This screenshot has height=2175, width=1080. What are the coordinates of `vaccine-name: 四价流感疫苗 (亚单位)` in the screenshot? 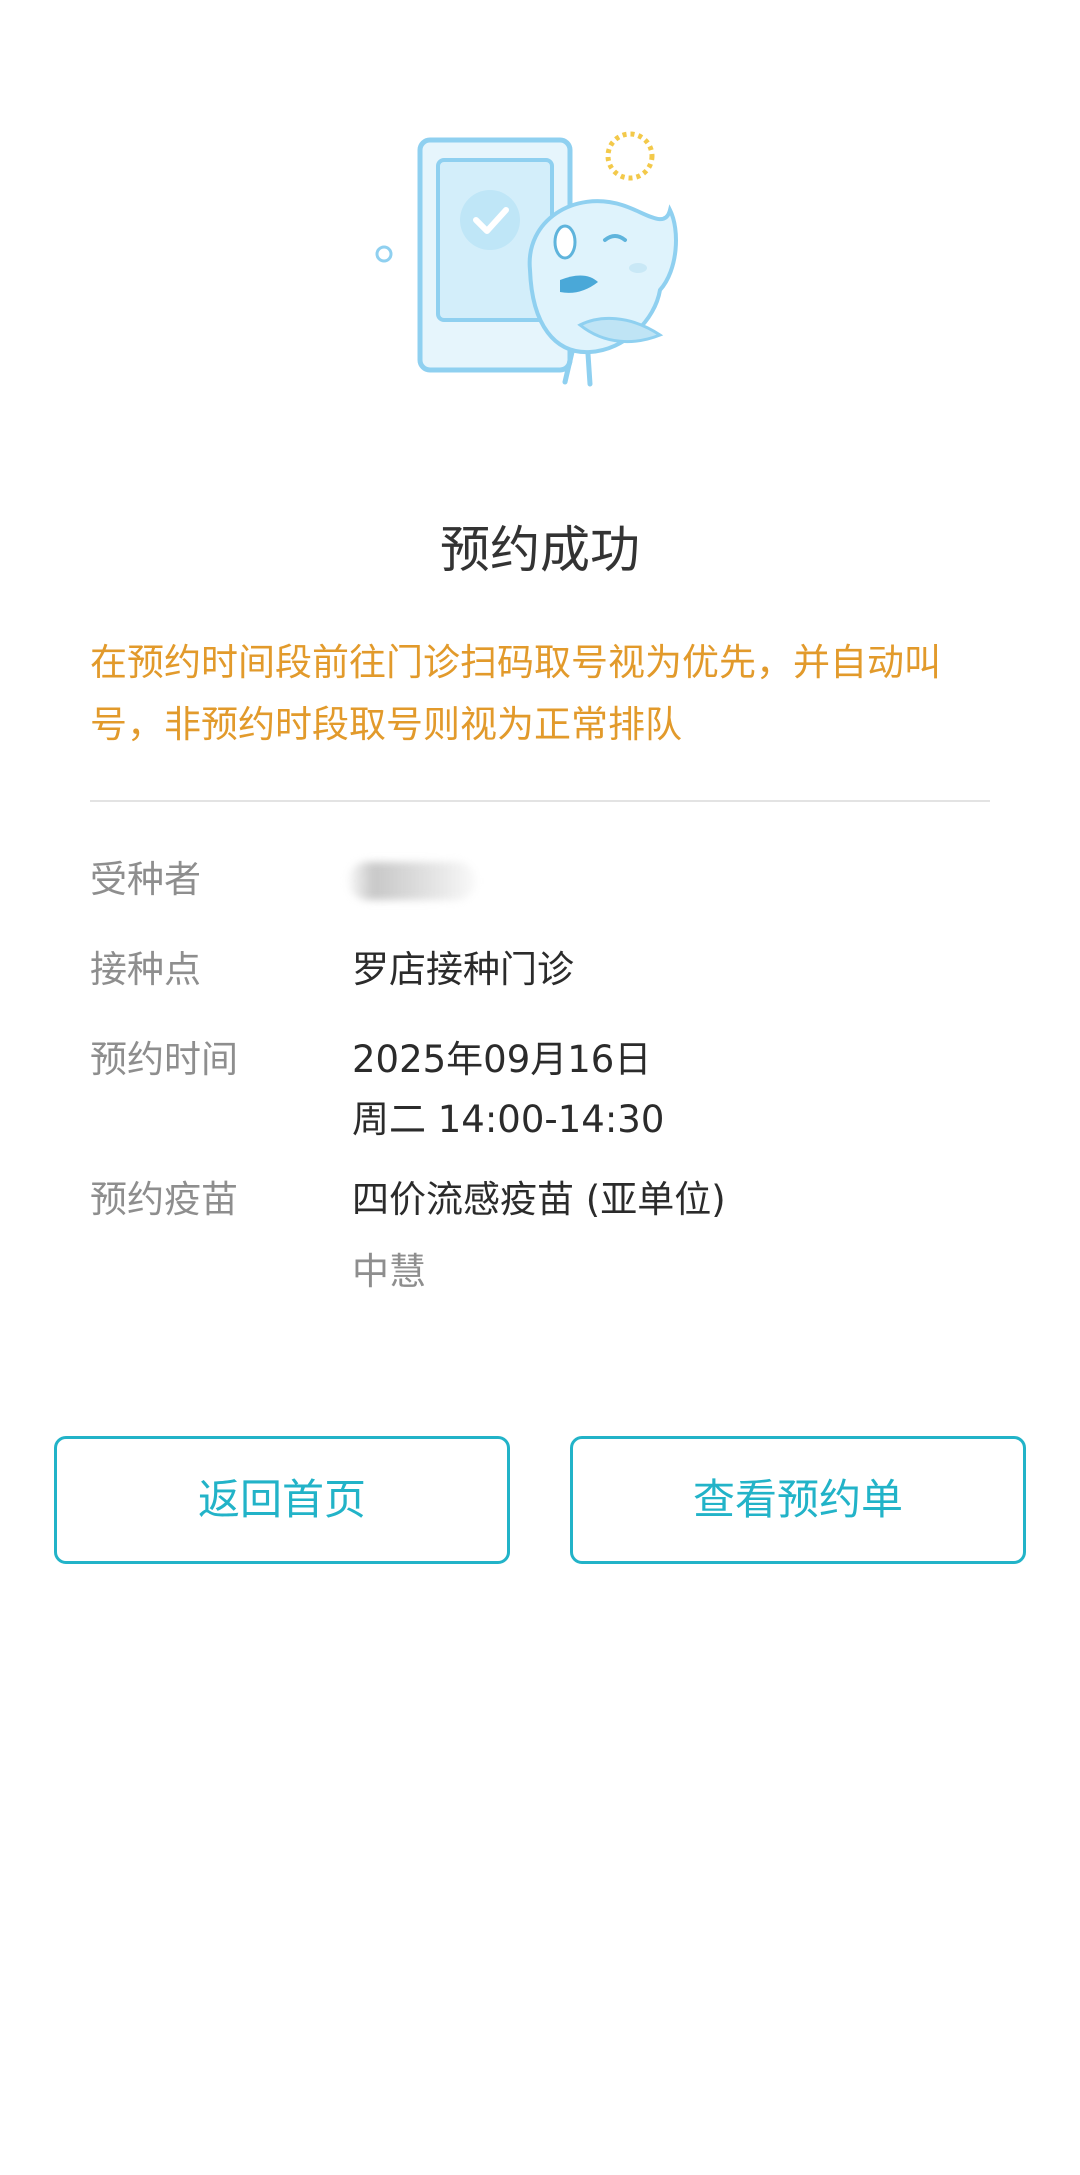 It's located at (539, 1199).